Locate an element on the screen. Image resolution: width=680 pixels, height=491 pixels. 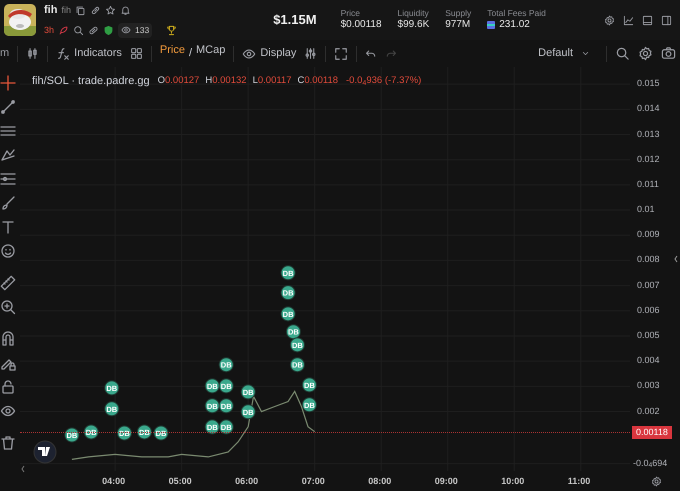
price-axis-label: 0.006 is located at coordinates (648, 310).